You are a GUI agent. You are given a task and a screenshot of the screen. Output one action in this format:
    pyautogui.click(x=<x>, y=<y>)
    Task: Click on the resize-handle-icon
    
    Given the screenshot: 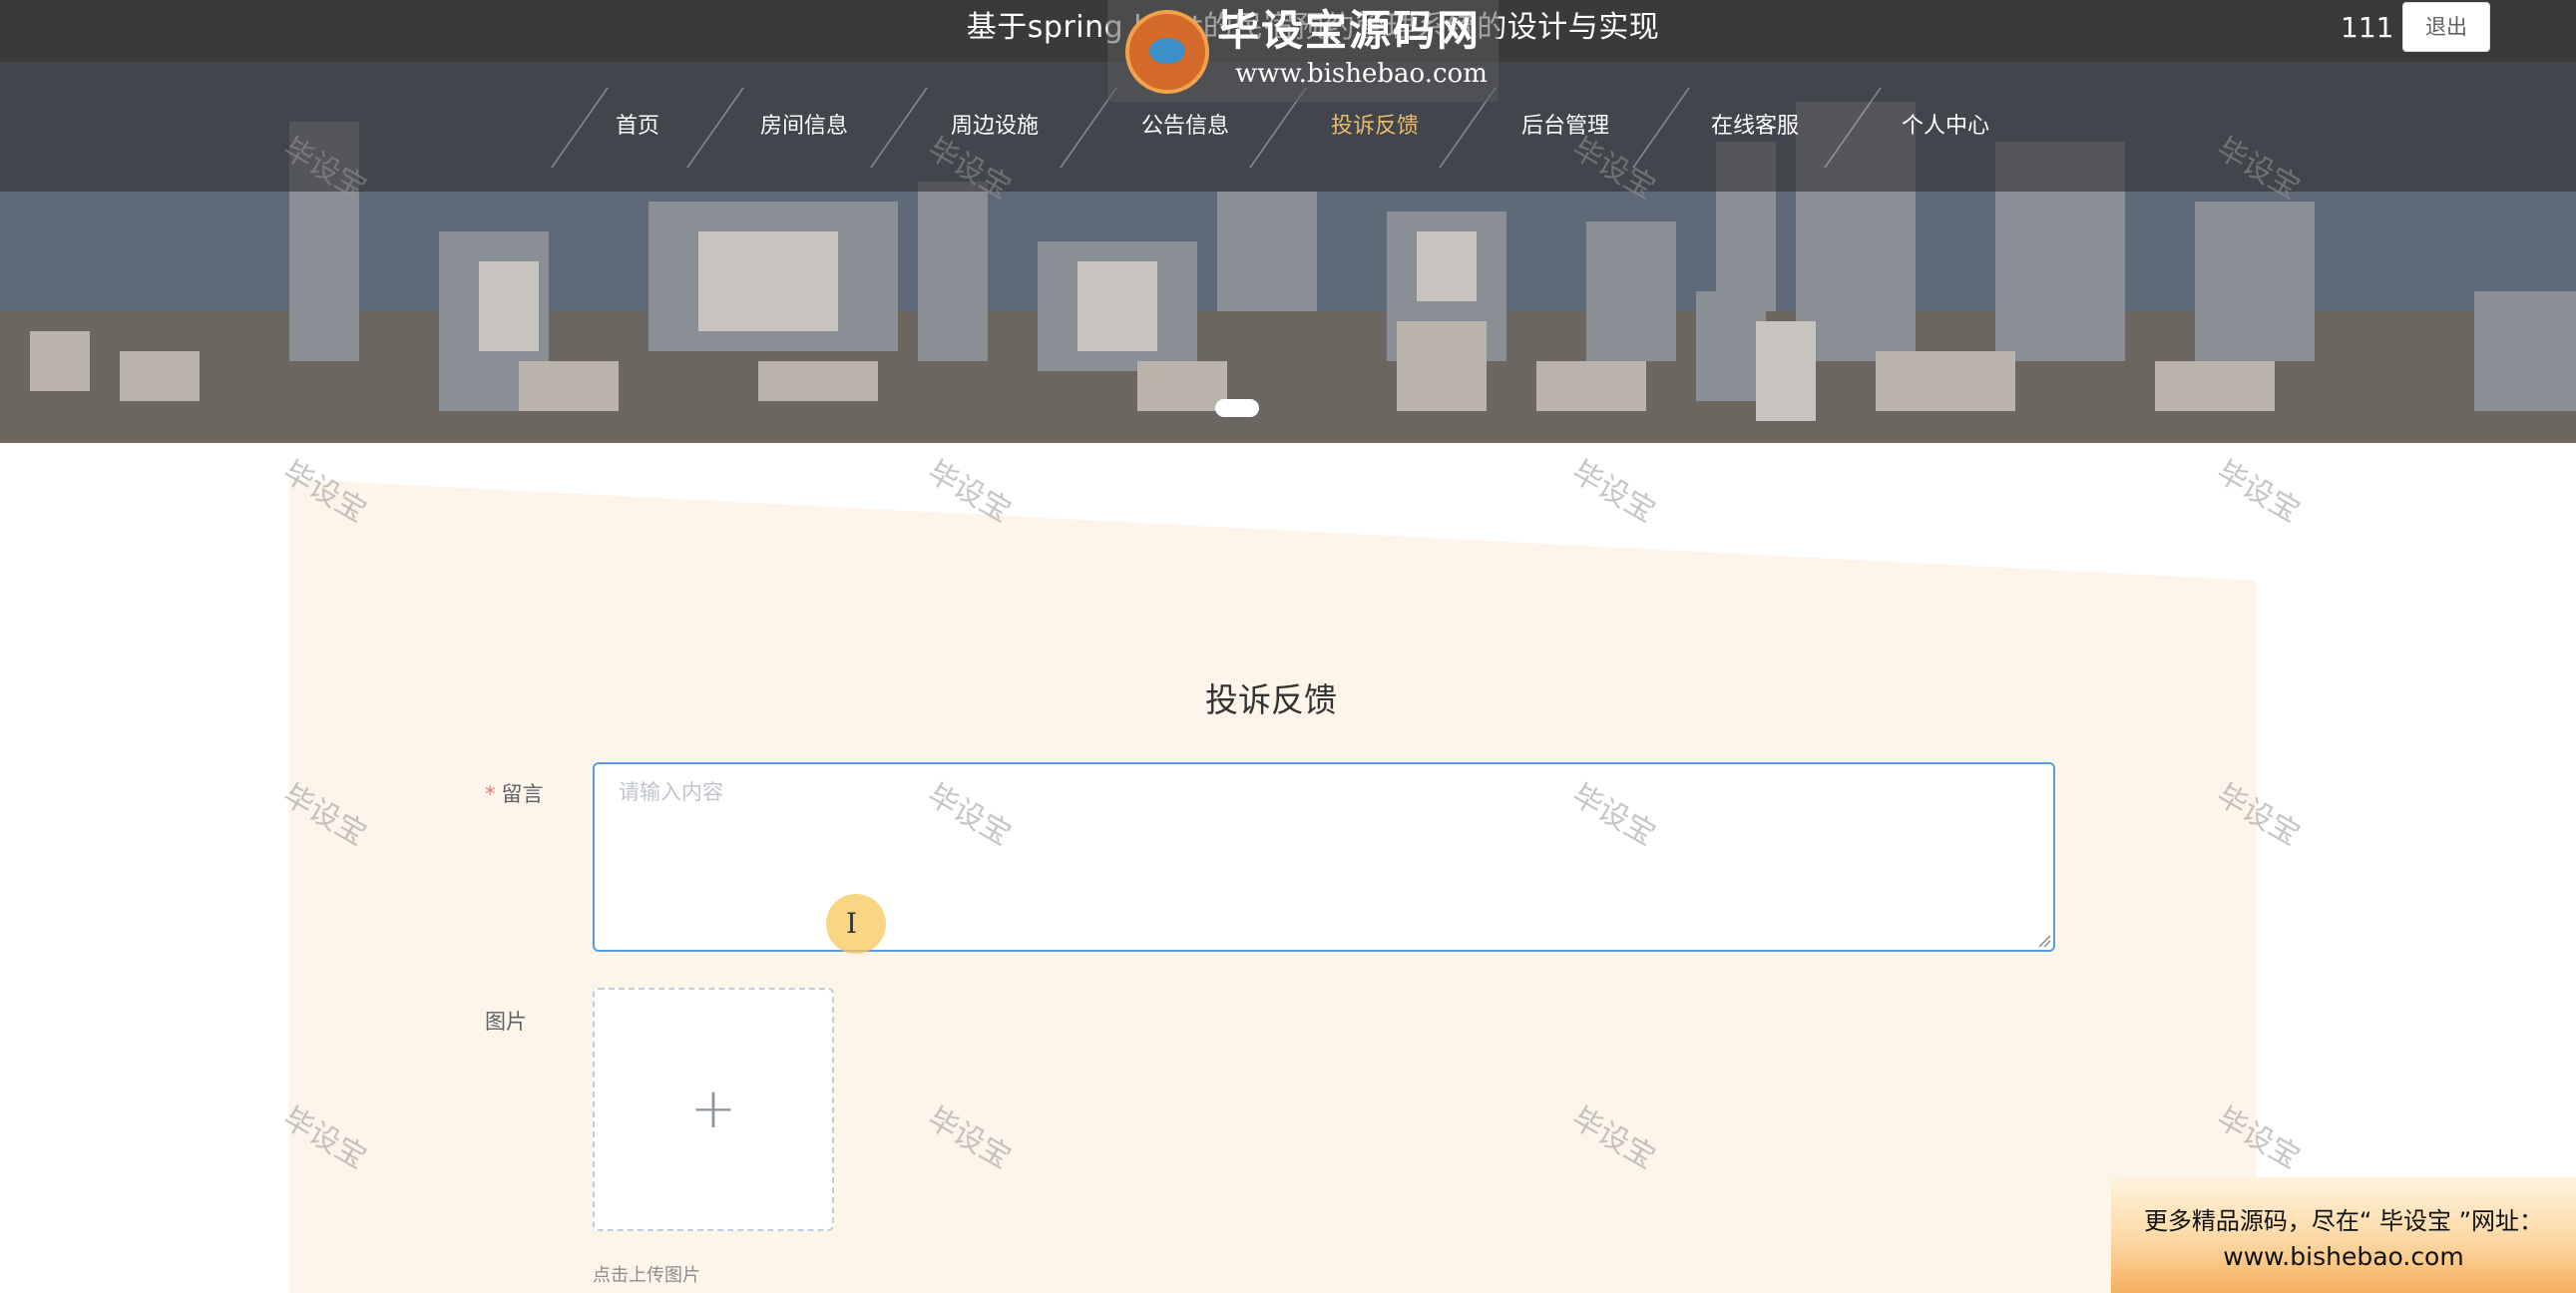 What is the action you would take?
    pyautogui.click(x=2044, y=941)
    